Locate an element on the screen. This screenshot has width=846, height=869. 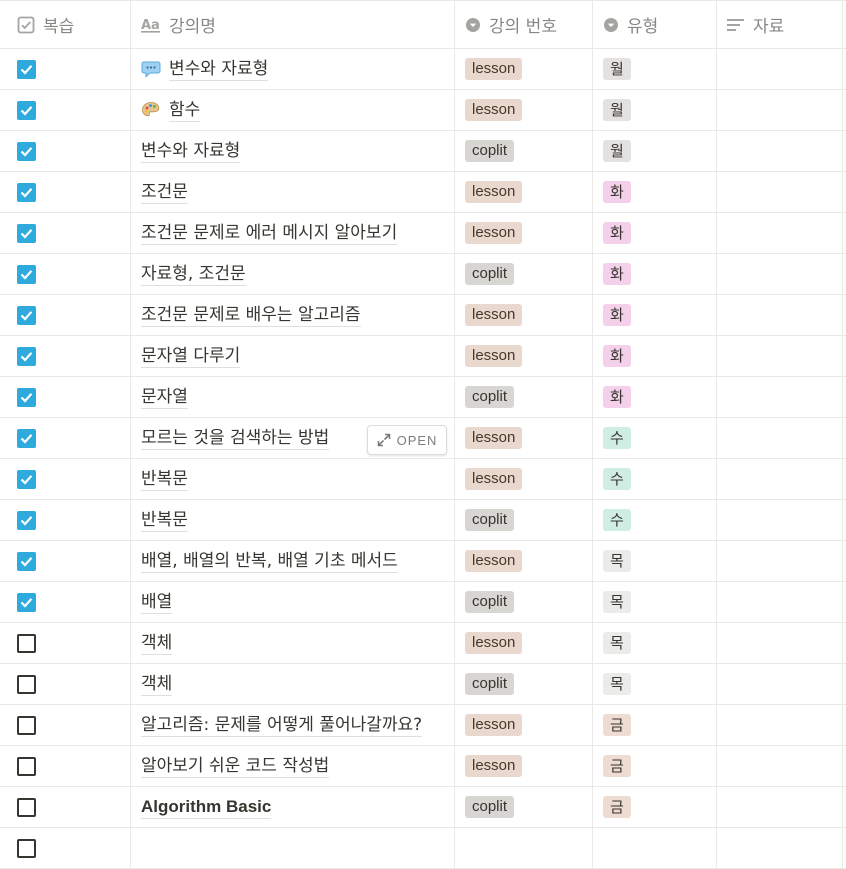
table-row: Algorithm Basic coplit 금 is located at coordinates (423, 807).